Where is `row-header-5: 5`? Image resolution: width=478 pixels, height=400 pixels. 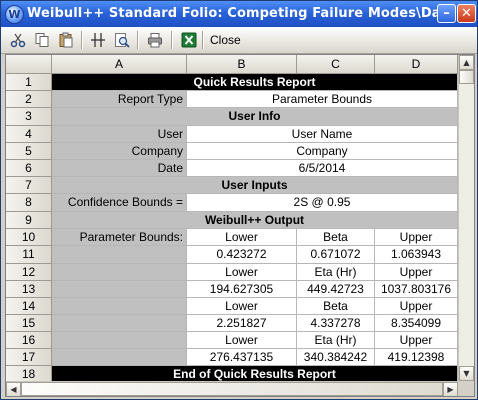
row-header-5: 5 is located at coordinates (29, 151).